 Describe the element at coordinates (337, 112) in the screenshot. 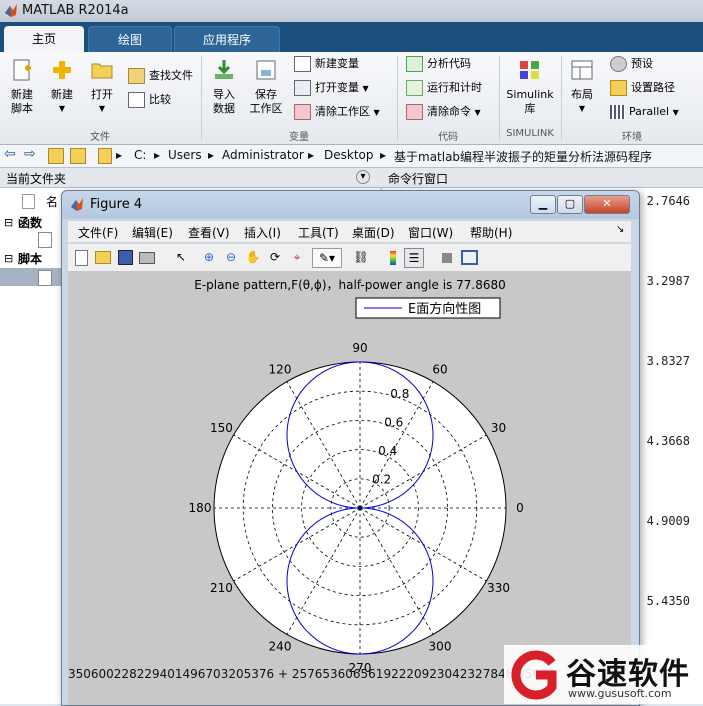

I see `clear-workspace-button: 清除工作区 ▼` at that location.